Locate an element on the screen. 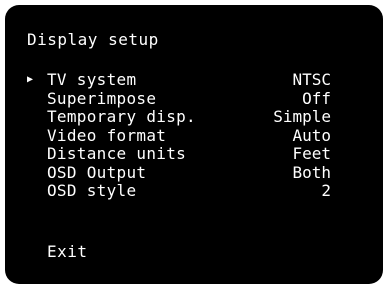  menu-item-label: OSD Output is located at coordinates (97, 172).